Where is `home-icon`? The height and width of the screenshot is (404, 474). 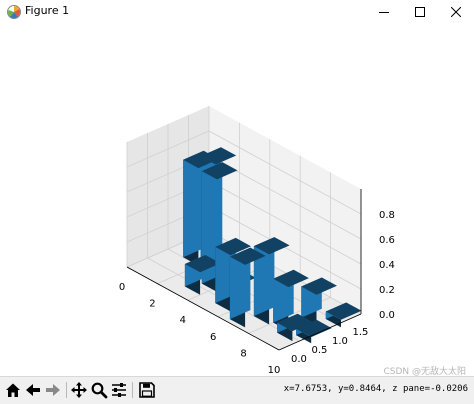 home-icon is located at coordinates (13, 390).